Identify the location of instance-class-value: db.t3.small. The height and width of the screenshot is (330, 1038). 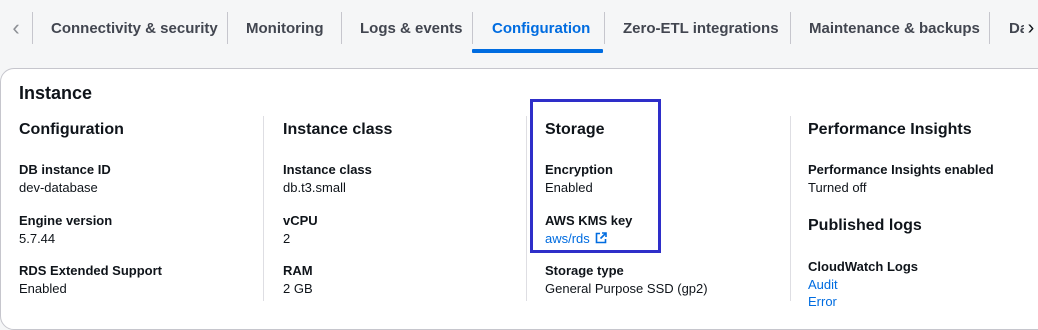
(314, 187).